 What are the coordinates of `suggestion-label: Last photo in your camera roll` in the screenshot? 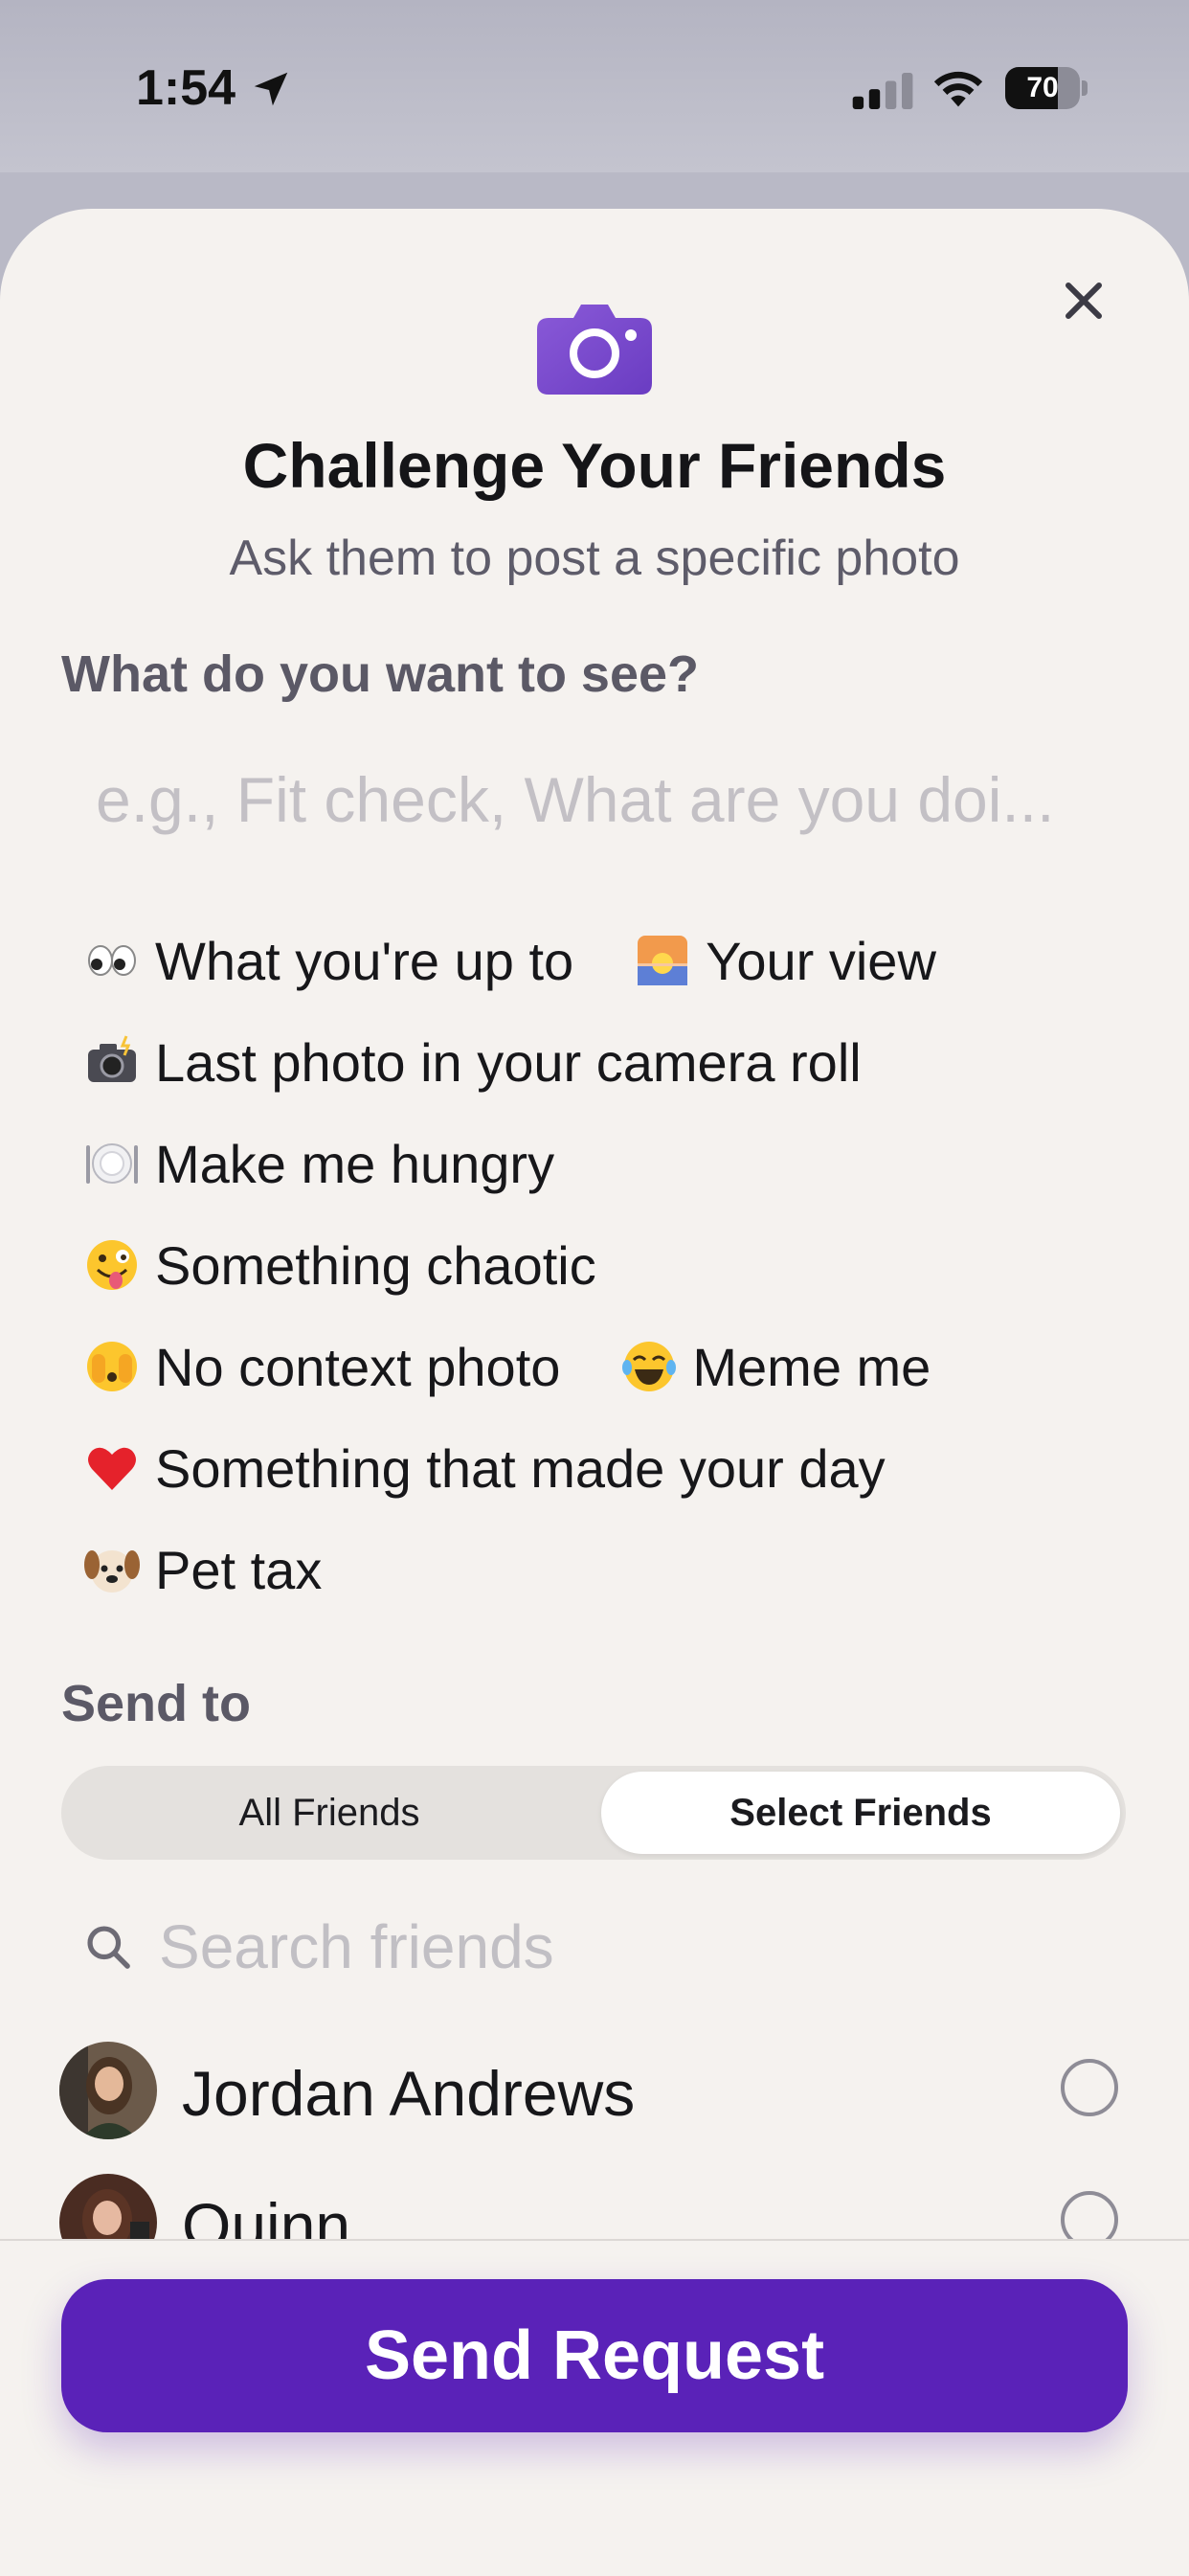 It's located at (508, 1062).